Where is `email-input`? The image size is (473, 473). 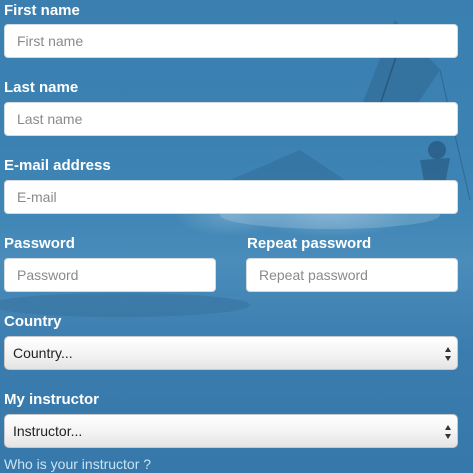
email-input is located at coordinates (231, 197).